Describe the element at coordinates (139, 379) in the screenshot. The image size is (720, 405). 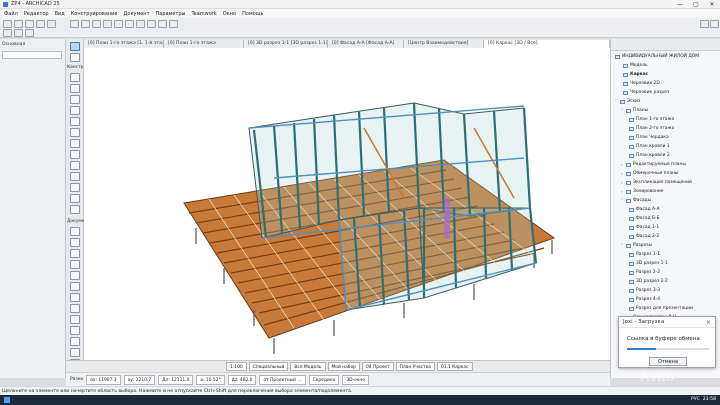
I see `dy-field: ау: 2210.7` at that location.